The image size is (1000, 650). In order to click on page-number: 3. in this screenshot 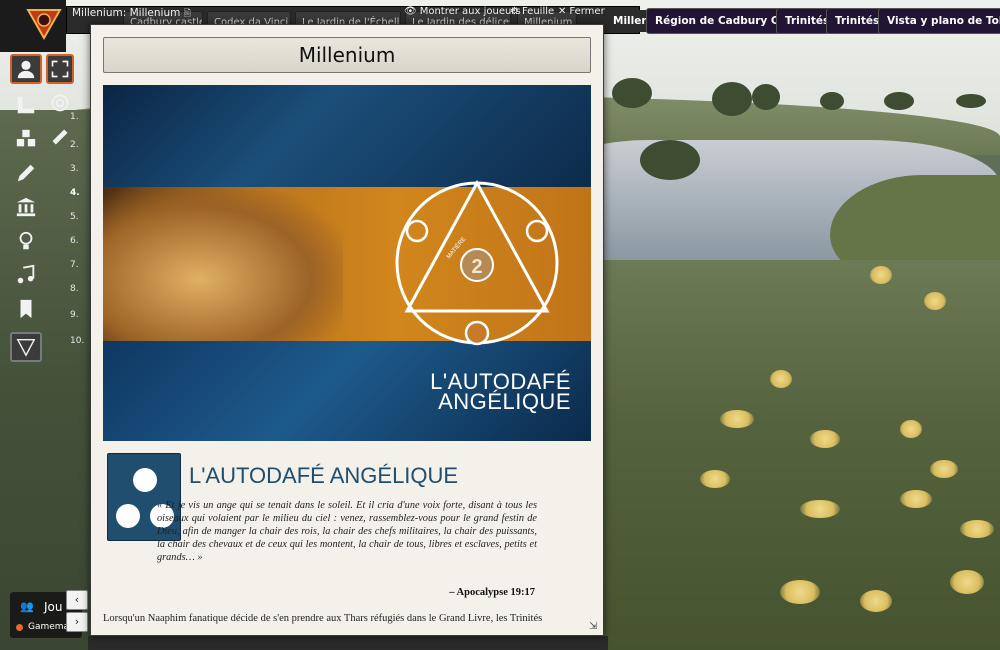, I will do `click(74, 169)`.